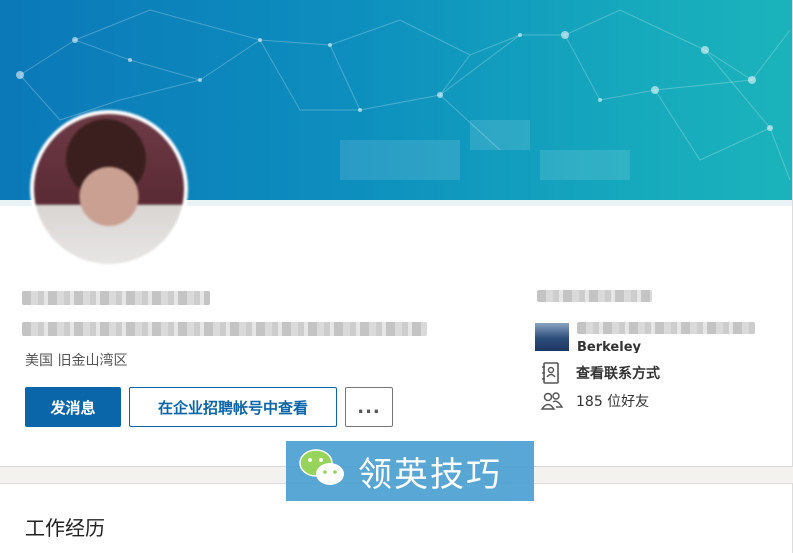 The width and height of the screenshot is (793, 553). What do you see at coordinates (109, 189) in the screenshot?
I see `avatar` at bounding box center [109, 189].